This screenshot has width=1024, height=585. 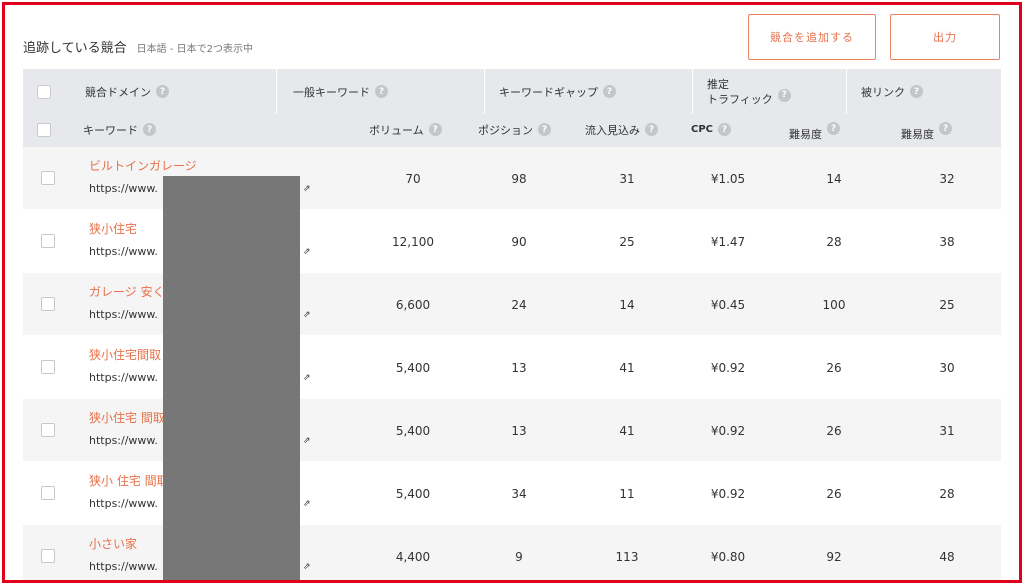 I want to click on cell-traffic: 41, so click(x=627, y=367).